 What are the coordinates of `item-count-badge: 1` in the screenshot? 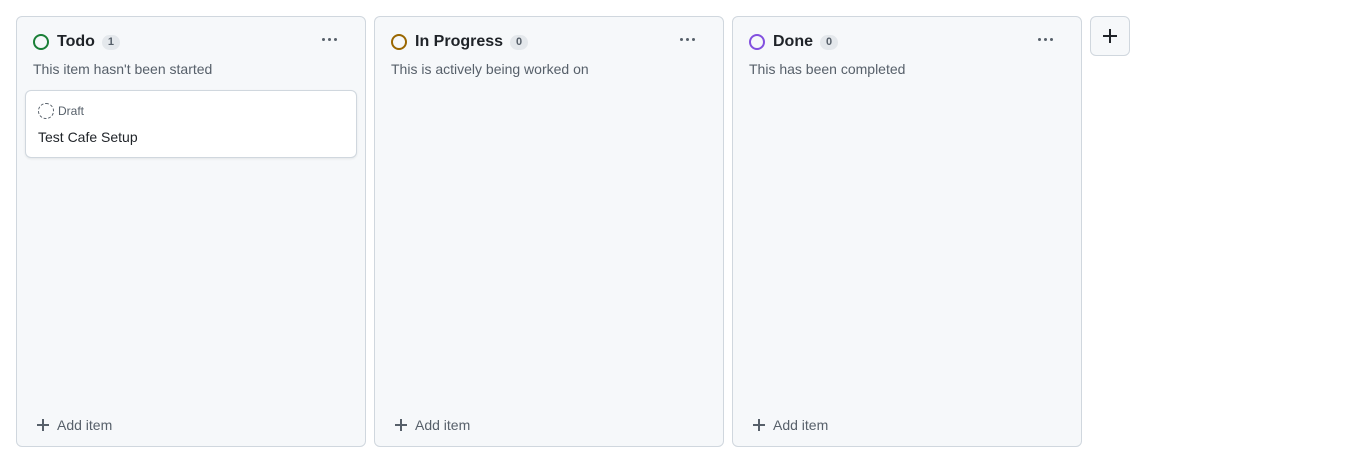 It's located at (111, 42).